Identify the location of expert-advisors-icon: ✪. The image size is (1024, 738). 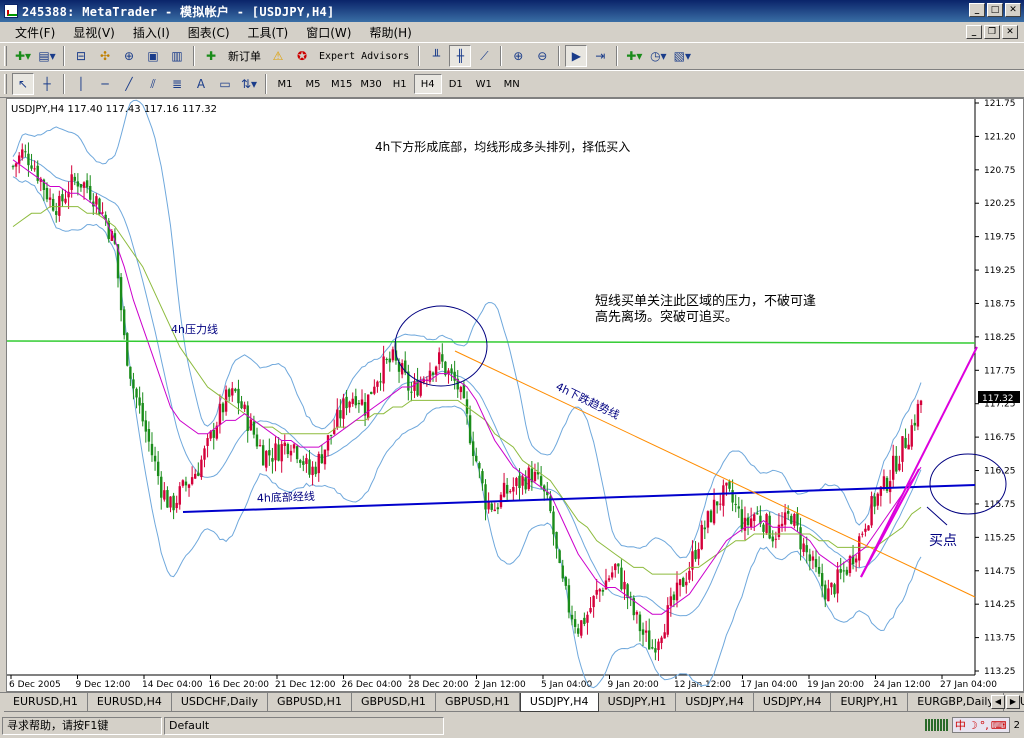
(302, 56).